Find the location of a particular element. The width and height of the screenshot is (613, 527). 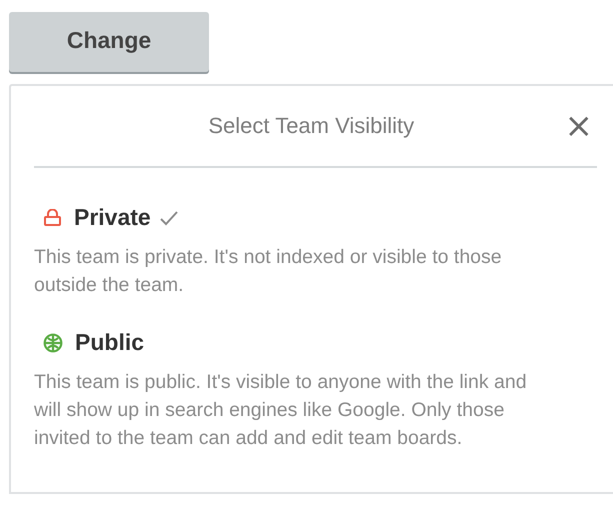

option-title: Private is located at coordinates (112, 217).